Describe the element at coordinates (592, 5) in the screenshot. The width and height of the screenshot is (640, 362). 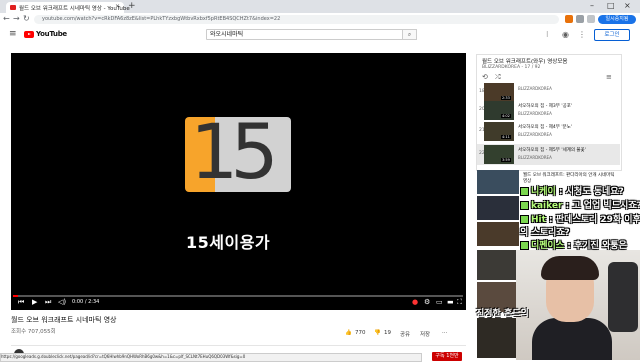
I see `minimize-button: –` at that location.